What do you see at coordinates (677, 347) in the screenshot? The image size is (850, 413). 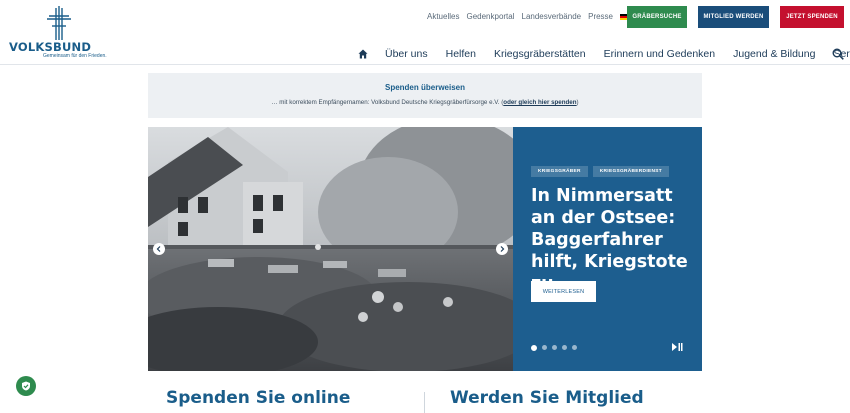 I see `play-pause-icon` at bounding box center [677, 347].